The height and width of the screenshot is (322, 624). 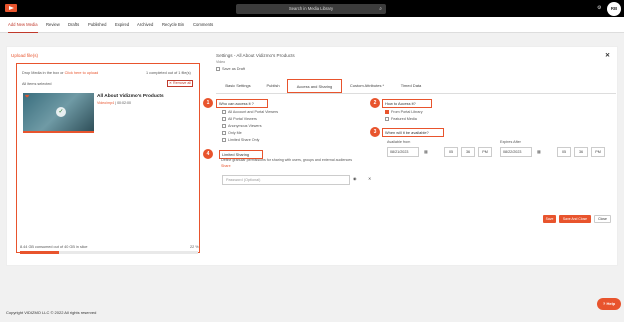 I want to click on search-label: Search in Media Library, so click(x=311, y=8).